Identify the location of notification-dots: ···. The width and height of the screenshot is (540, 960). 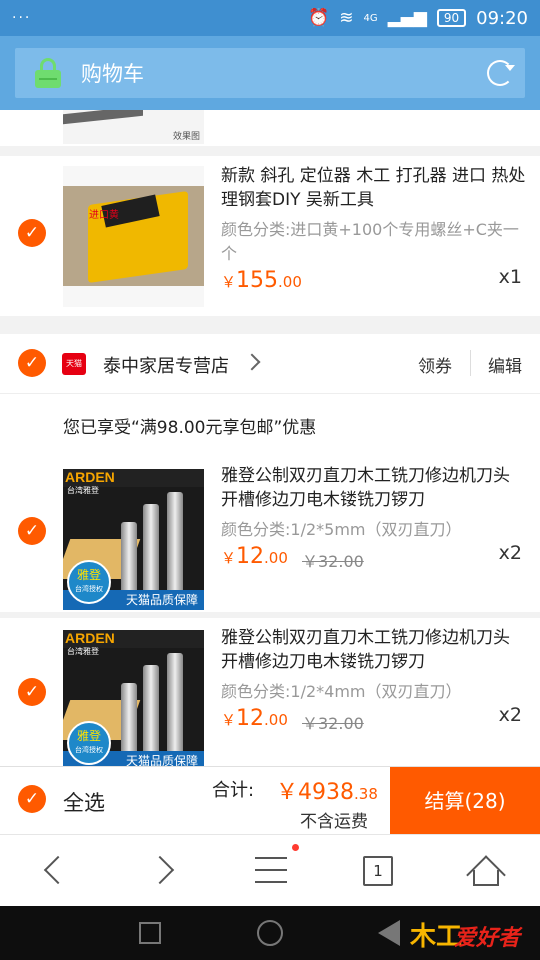
(22, 18).